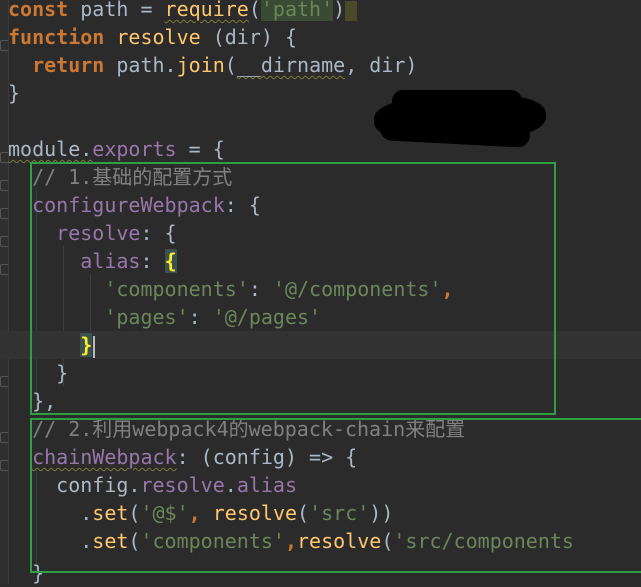  Describe the element at coordinates (351, 10) in the screenshot. I see `selection-marker` at that location.